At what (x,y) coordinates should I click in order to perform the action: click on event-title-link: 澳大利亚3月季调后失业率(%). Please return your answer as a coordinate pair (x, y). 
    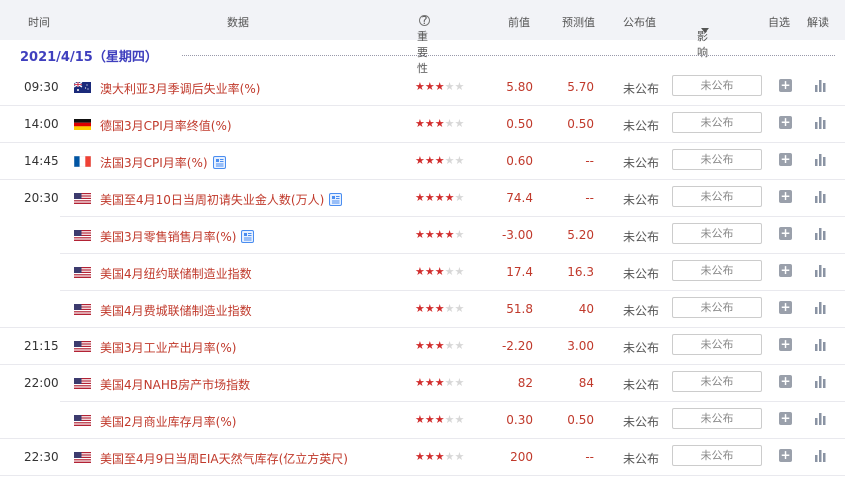
    Looking at the image, I should click on (180, 88).